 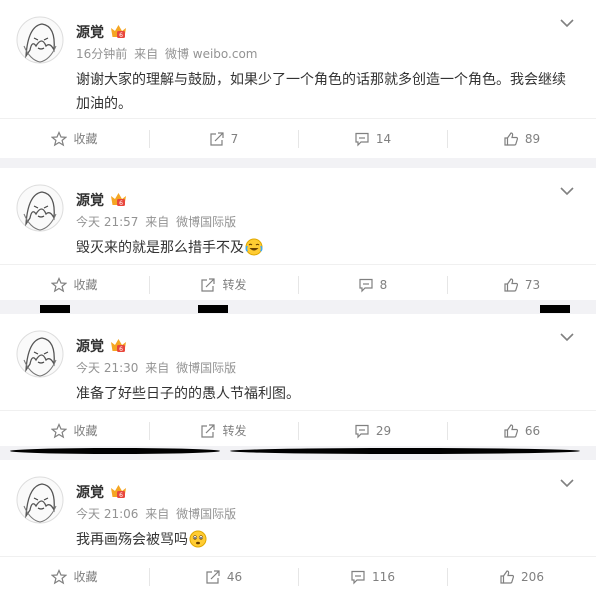 I want to click on post-meta: 16分钟前 来自 微博 weibo.com, so click(x=168, y=53).